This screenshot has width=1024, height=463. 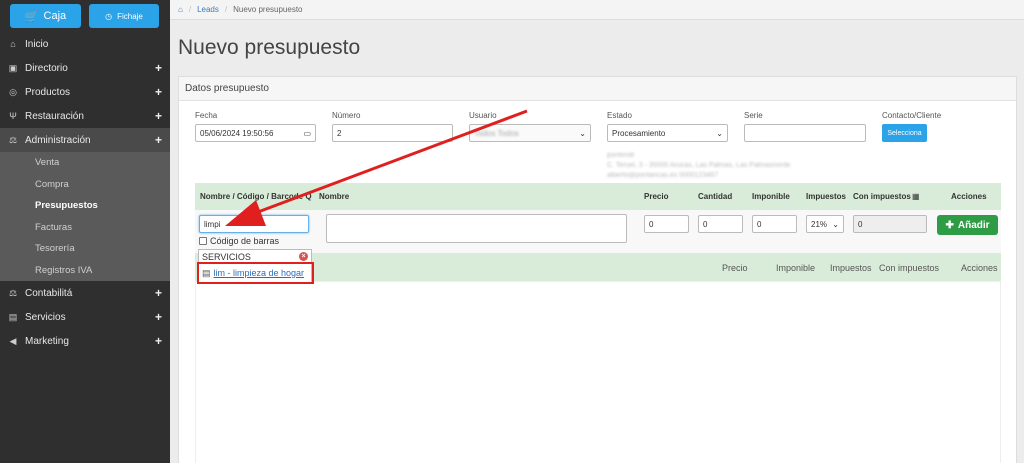 What do you see at coordinates (226, 256) in the screenshot?
I see `autocomplete-group-label: SERVICIOS` at bounding box center [226, 256].